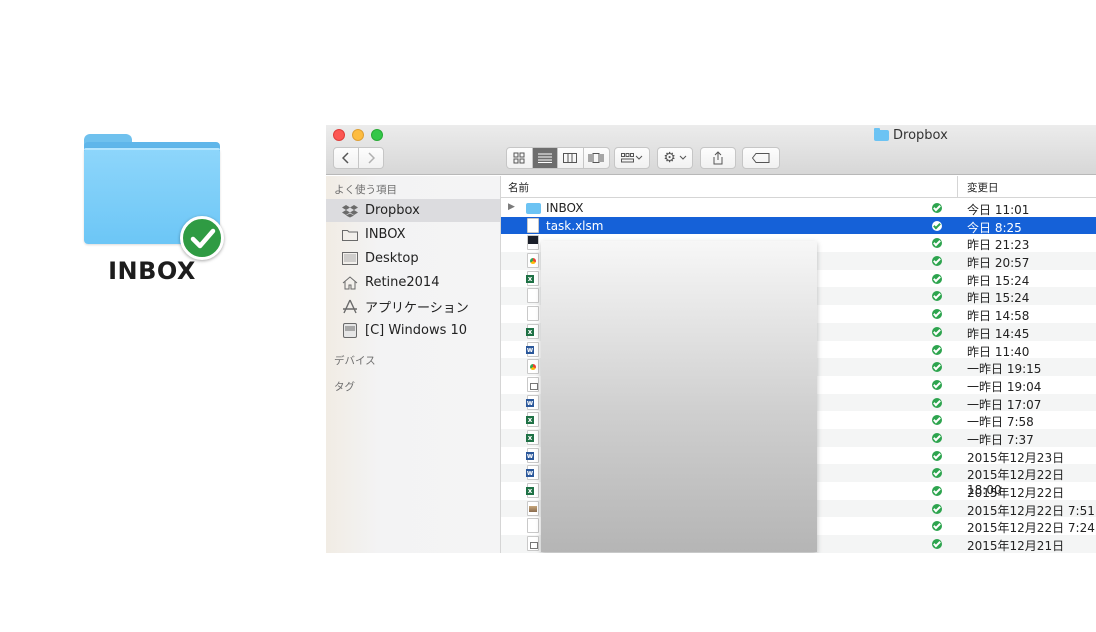 The image size is (1096, 632). I want to click on sidebar-item-label: Desktop, so click(392, 258).